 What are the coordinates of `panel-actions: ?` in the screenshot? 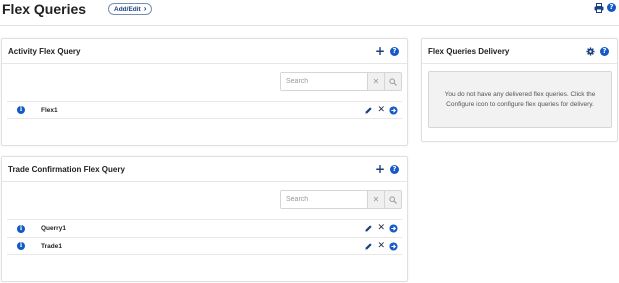 It's located at (597, 51).